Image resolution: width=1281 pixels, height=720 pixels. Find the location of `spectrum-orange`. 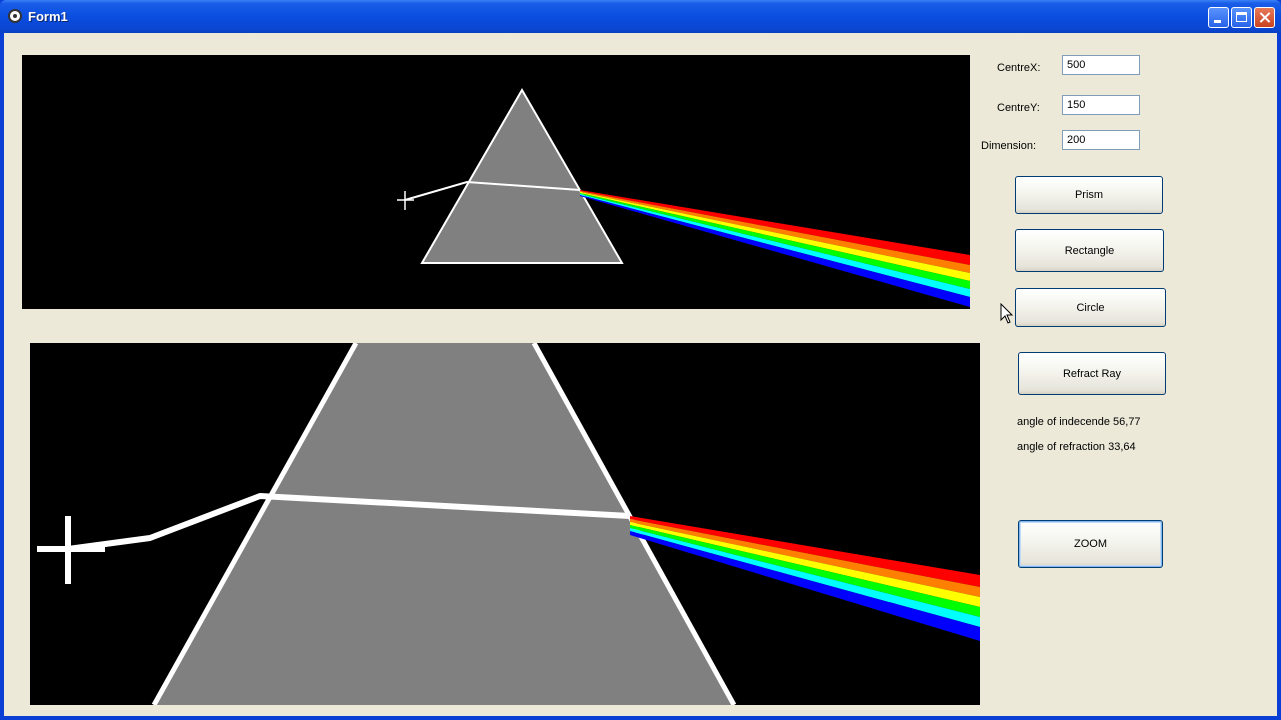

spectrum-orange is located at coordinates (775, 232).